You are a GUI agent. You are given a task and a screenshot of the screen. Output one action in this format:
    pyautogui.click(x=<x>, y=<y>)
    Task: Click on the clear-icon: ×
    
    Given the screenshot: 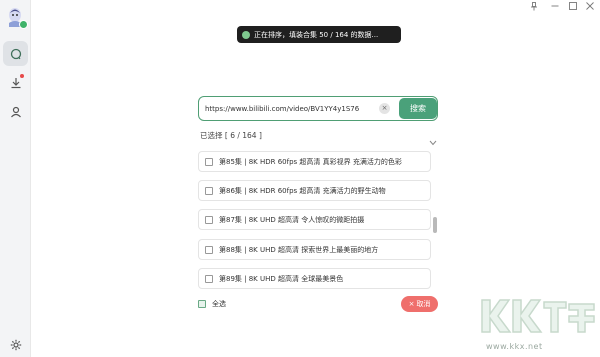 What is the action you would take?
    pyautogui.click(x=384, y=108)
    